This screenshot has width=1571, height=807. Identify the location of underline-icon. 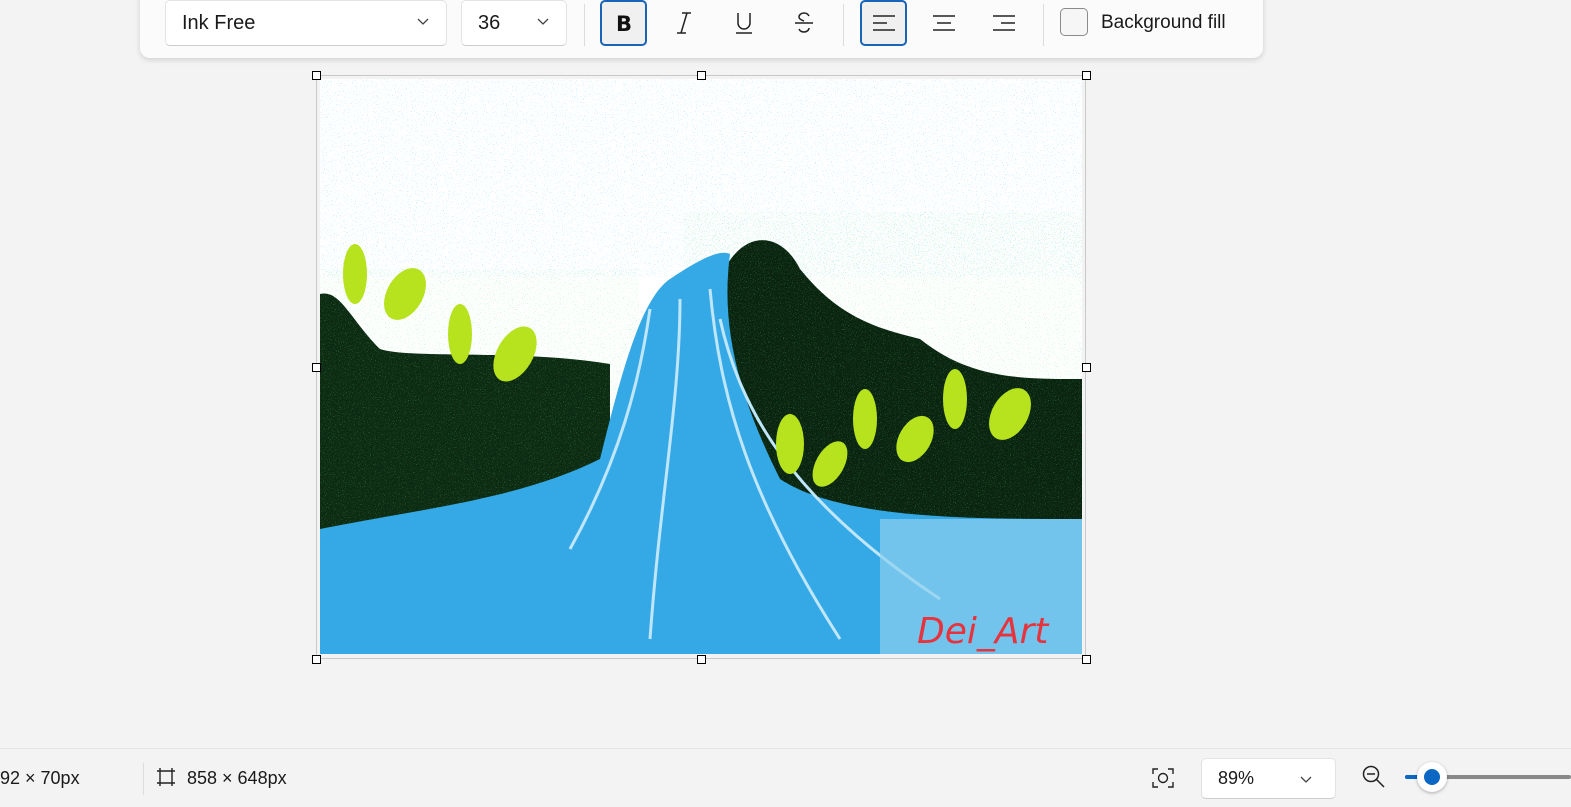
(743, 23).